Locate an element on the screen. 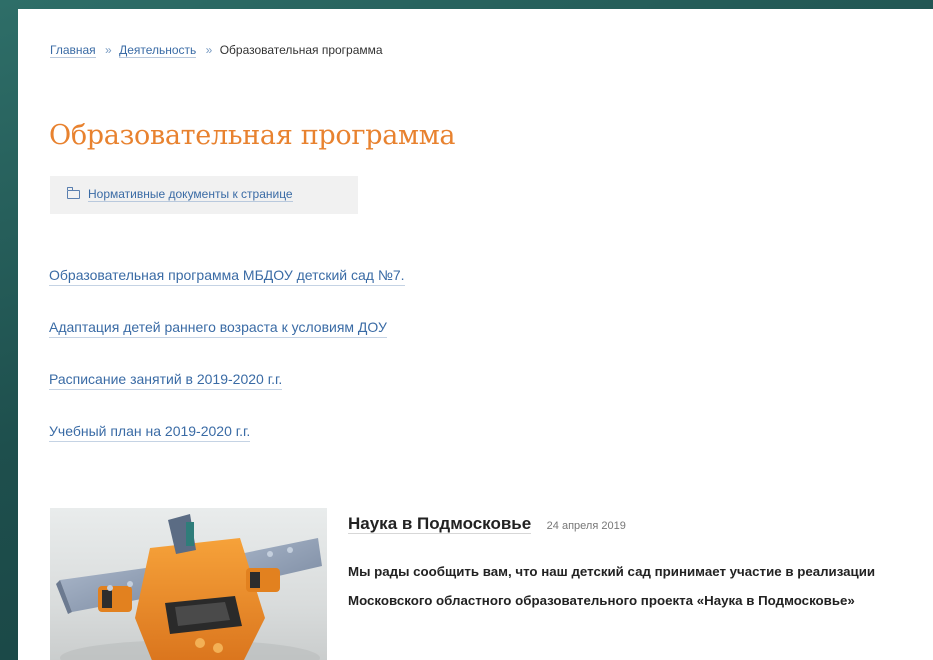 This screenshot has width=933, height=660. news-date: 24 апреля 2019 is located at coordinates (586, 526).